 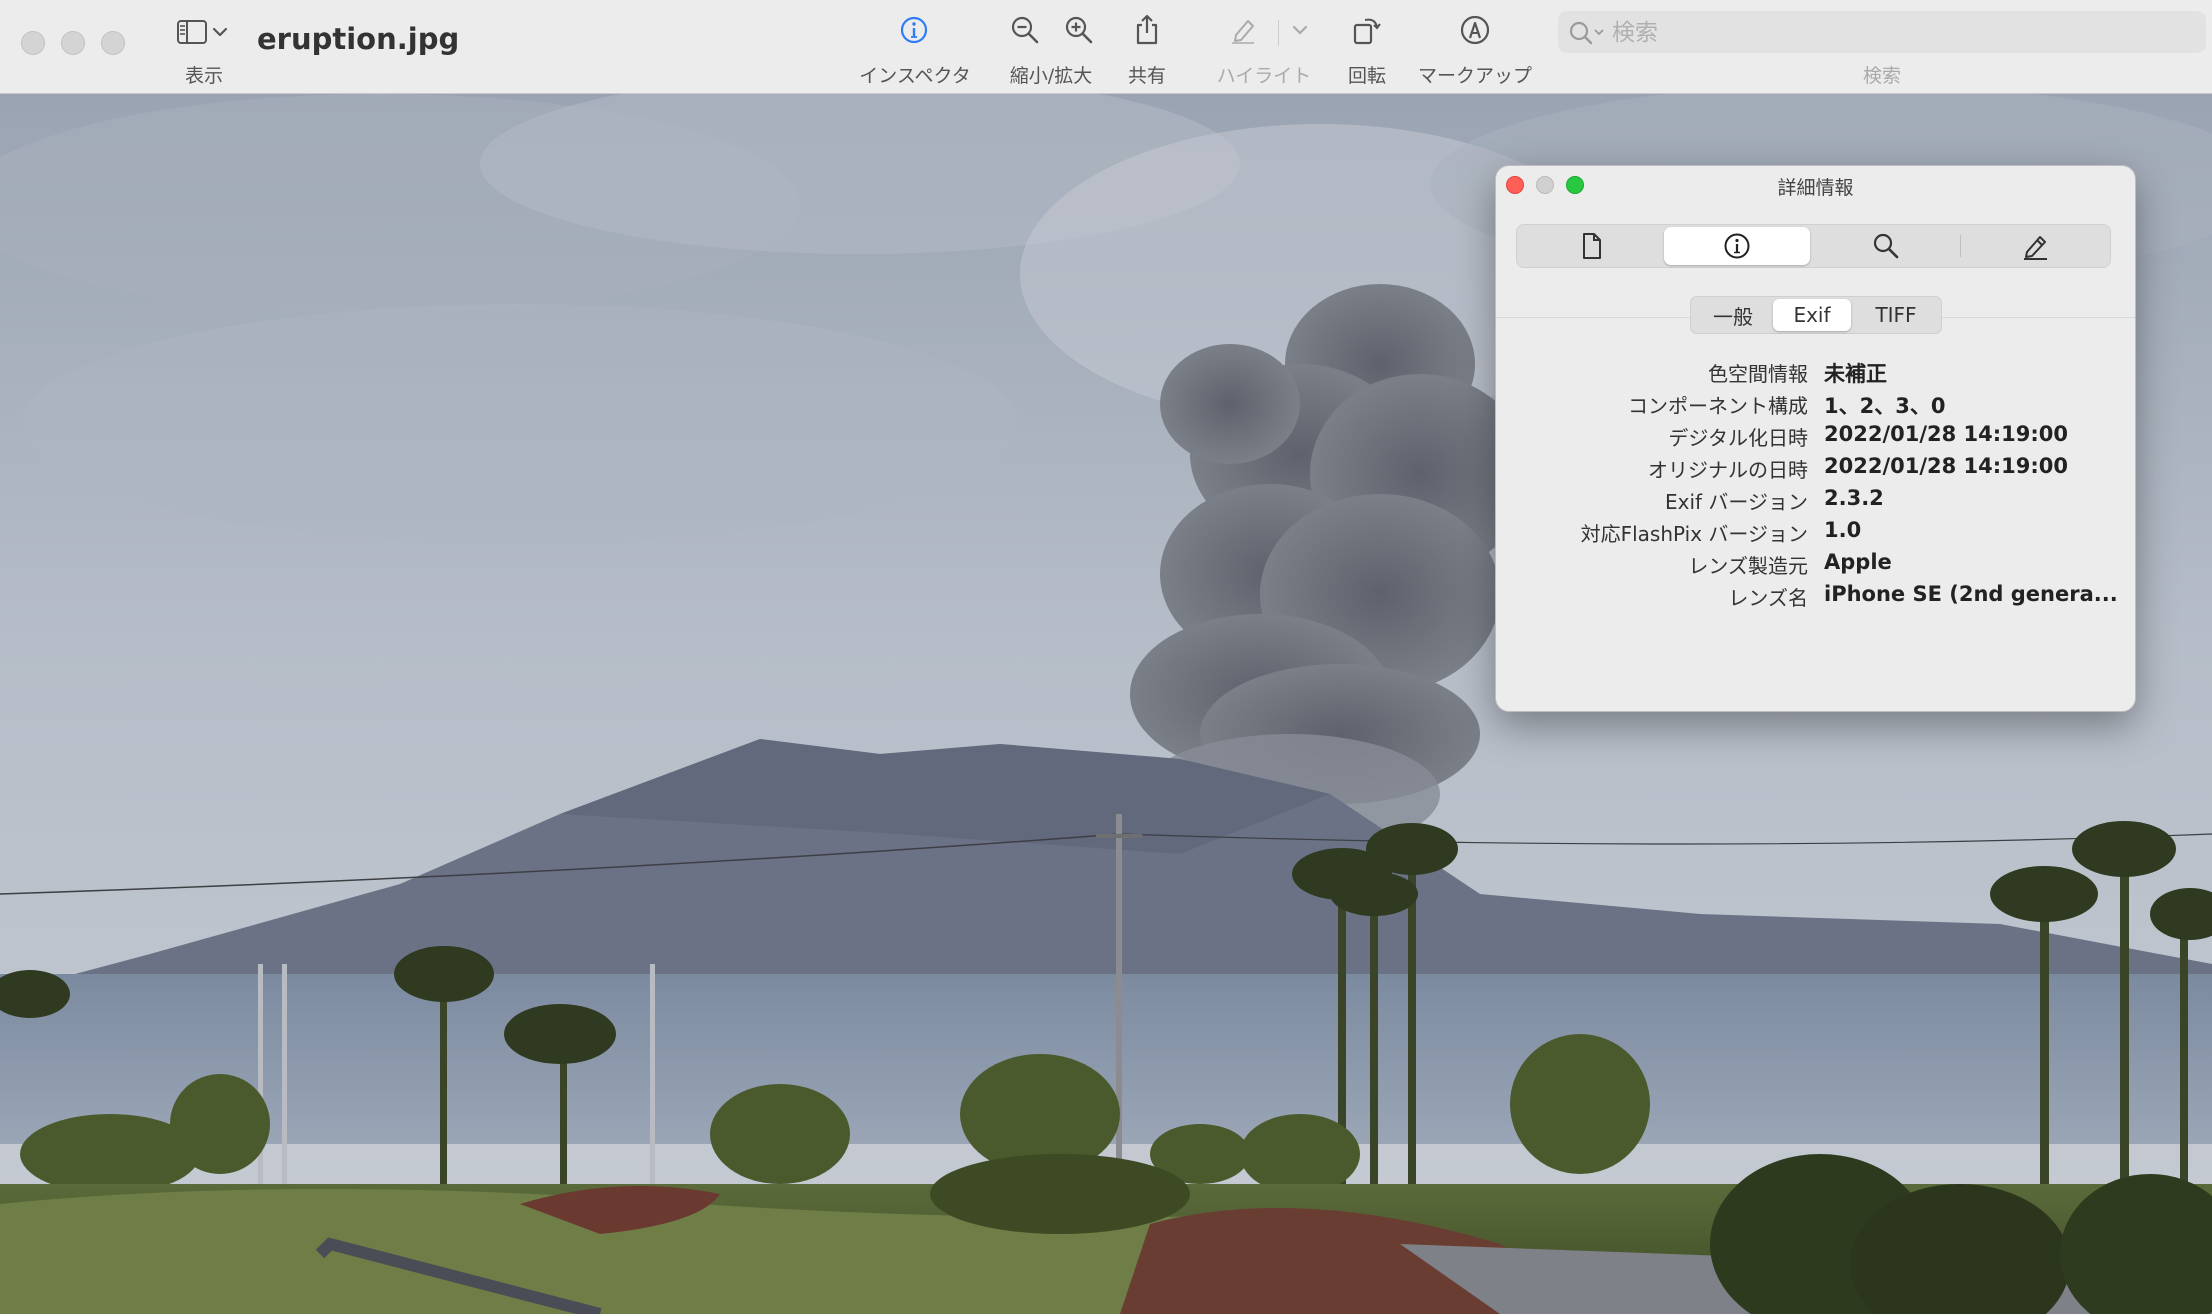 What do you see at coordinates (1815, 188) in the screenshot?
I see `inspector-title: 詳細情報` at bounding box center [1815, 188].